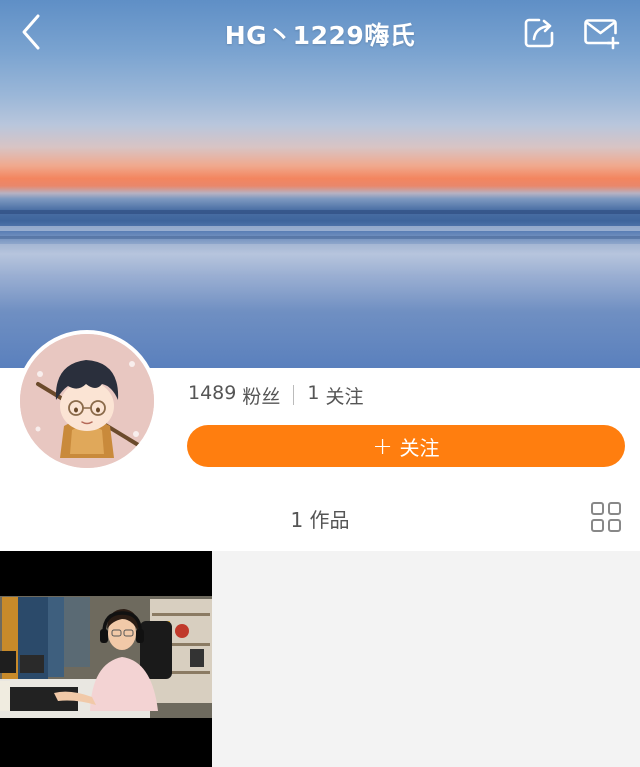  I want to click on mail-icon, so click(602, 34).